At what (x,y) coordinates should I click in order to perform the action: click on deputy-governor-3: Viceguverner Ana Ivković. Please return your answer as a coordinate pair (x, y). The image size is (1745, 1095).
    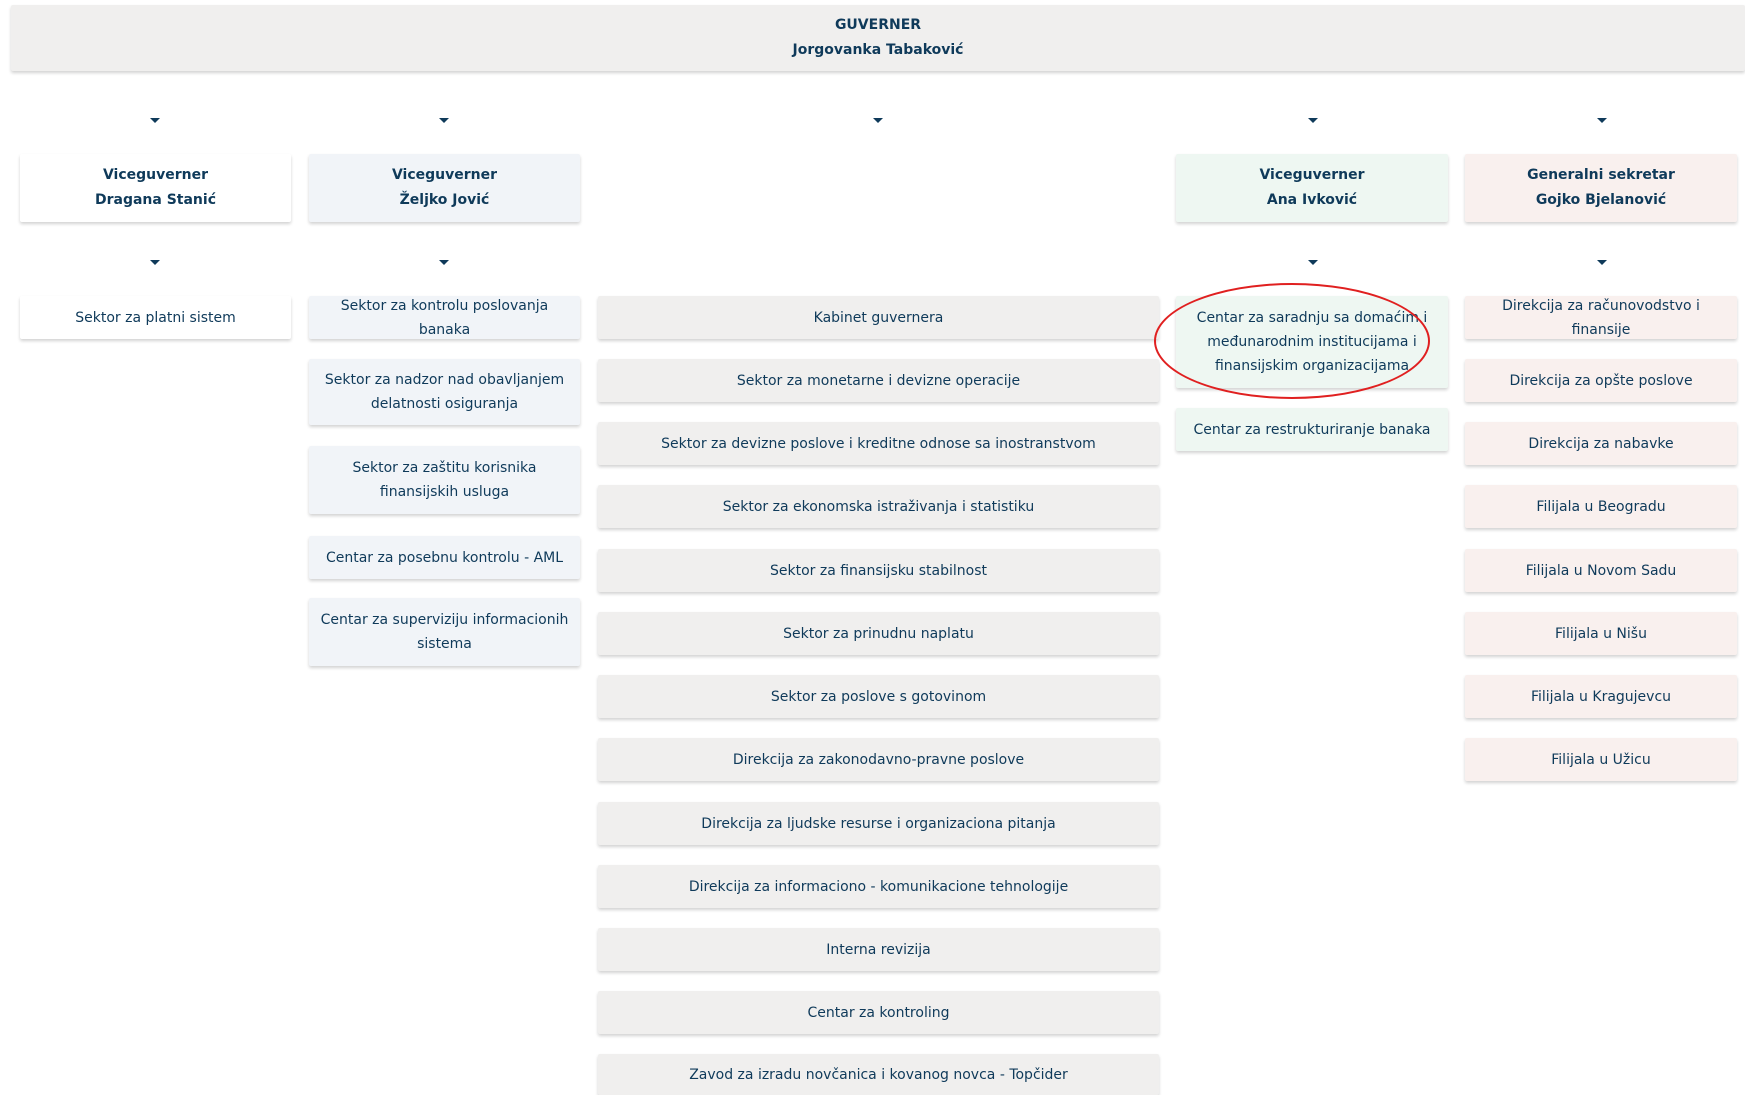
    Looking at the image, I should click on (1312, 188).